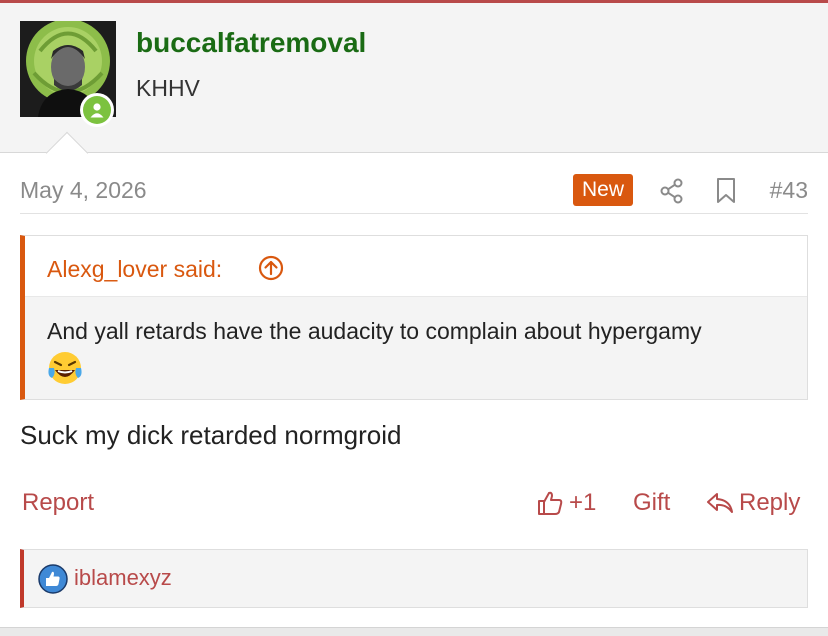  I want to click on online-status-indicator, so click(97, 110).